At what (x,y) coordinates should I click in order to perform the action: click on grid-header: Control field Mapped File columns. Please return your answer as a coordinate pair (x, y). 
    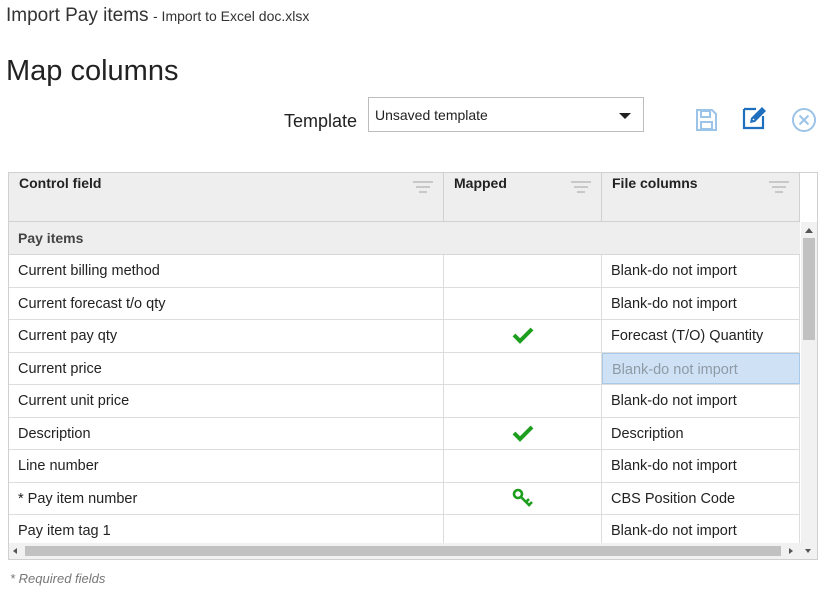
    Looking at the image, I should click on (404, 197).